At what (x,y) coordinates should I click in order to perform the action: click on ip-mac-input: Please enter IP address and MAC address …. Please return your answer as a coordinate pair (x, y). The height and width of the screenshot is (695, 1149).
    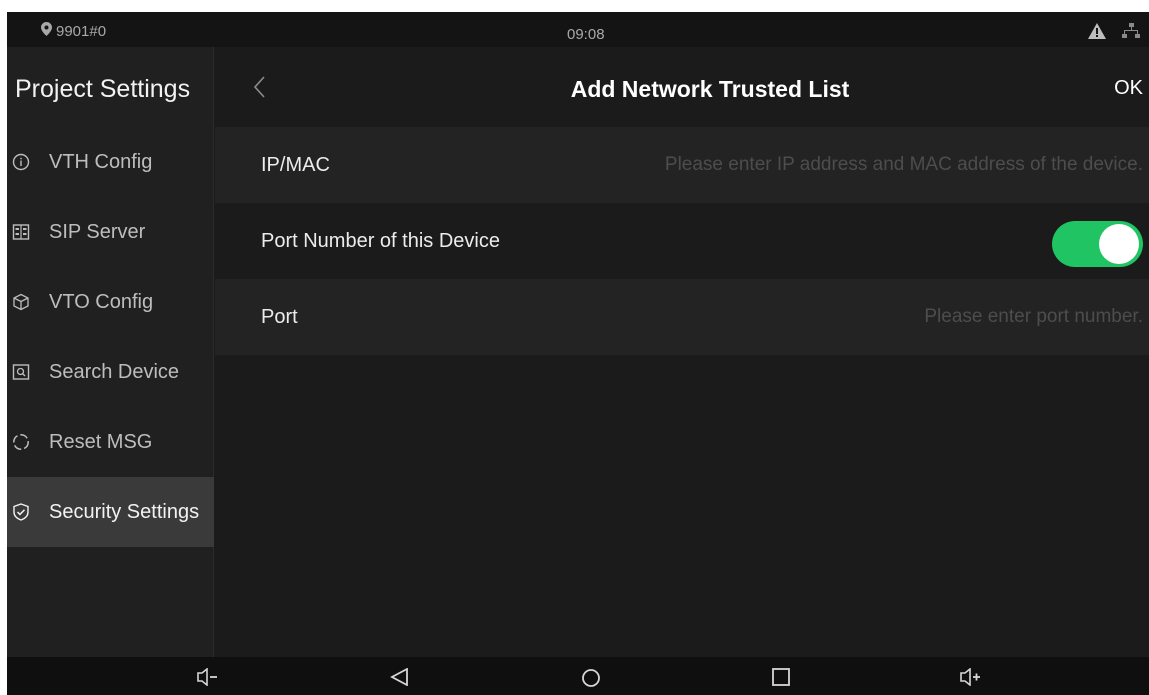
    Looking at the image, I should click on (904, 165).